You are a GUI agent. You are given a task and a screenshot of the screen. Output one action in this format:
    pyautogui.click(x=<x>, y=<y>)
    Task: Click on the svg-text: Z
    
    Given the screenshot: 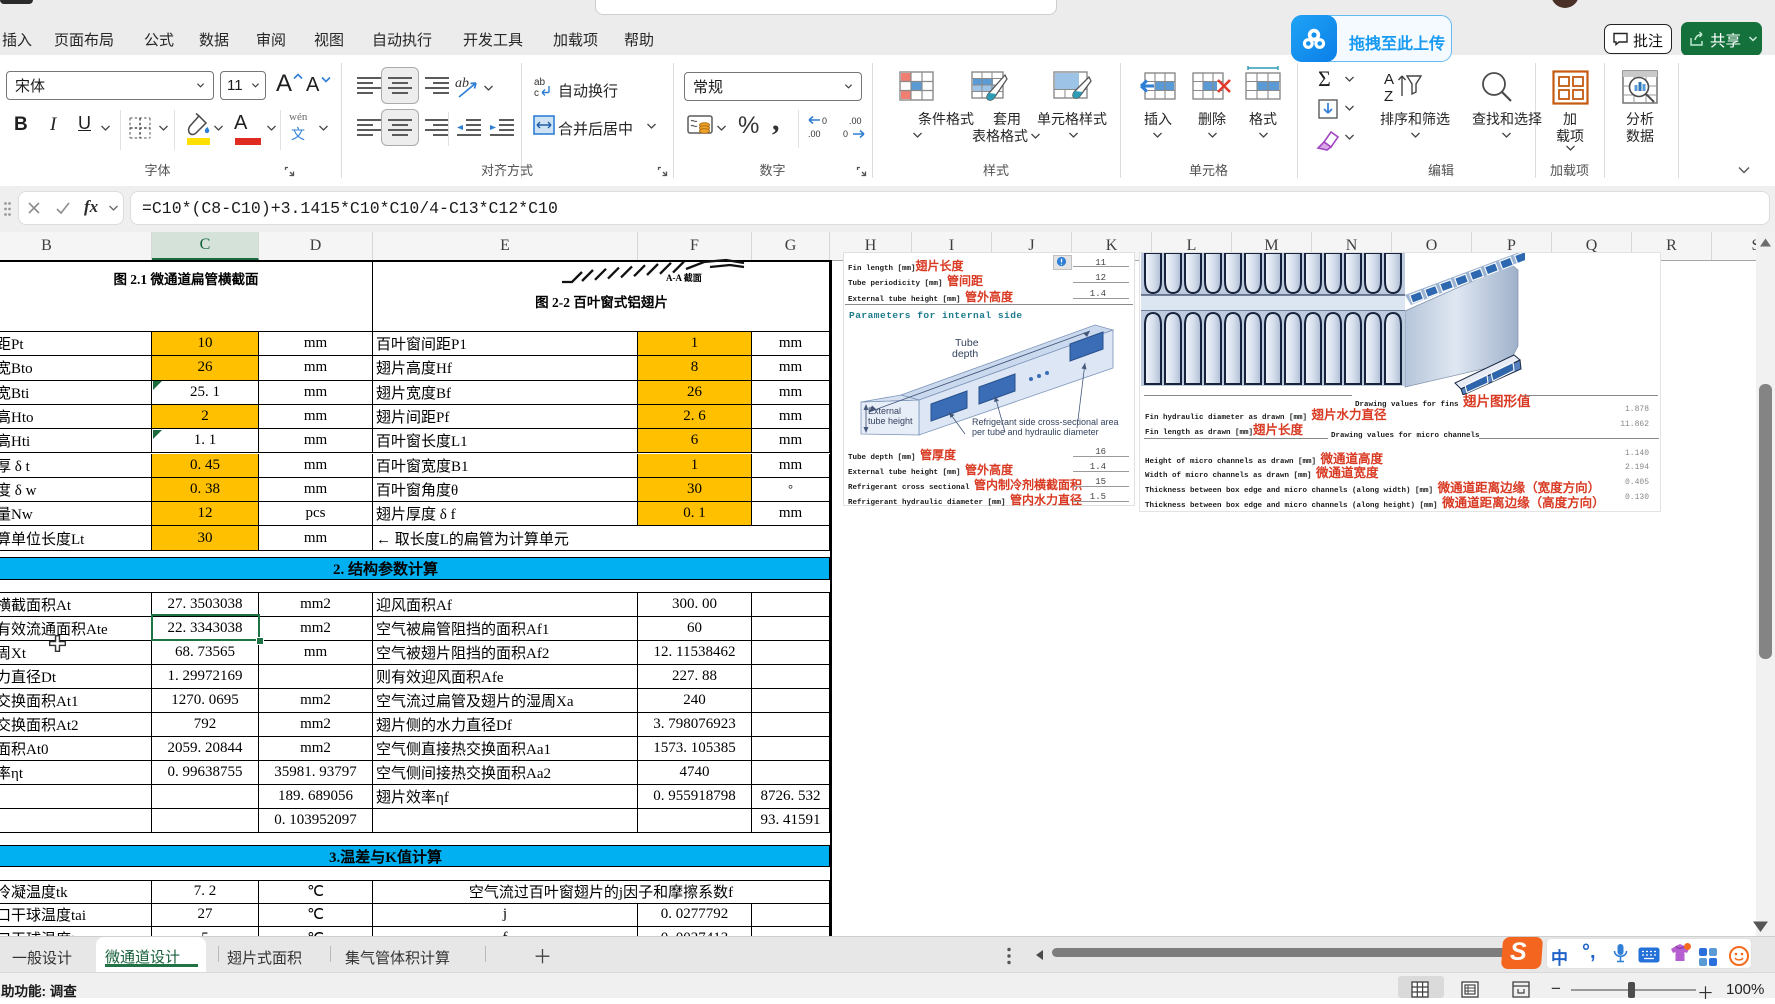 What is the action you would take?
    pyautogui.click(x=1388, y=96)
    